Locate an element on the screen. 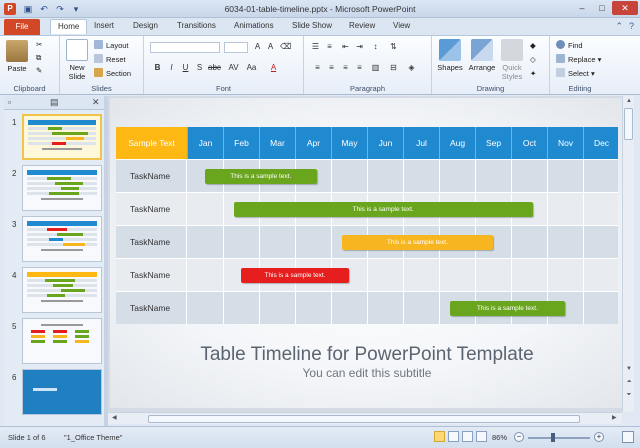  align-left-icon: ≡ is located at coordinates (317, 67).